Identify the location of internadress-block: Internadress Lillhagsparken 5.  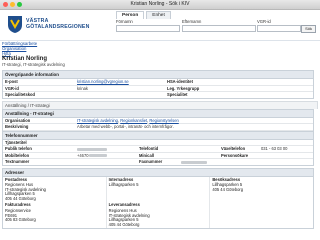
(159, 189).